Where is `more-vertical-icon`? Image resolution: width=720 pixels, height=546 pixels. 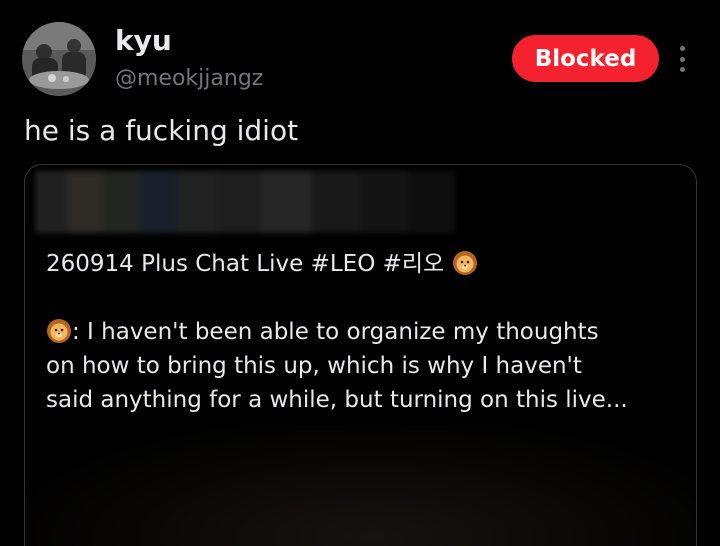
more-vertical-icon is located at coordinates (682, 59).